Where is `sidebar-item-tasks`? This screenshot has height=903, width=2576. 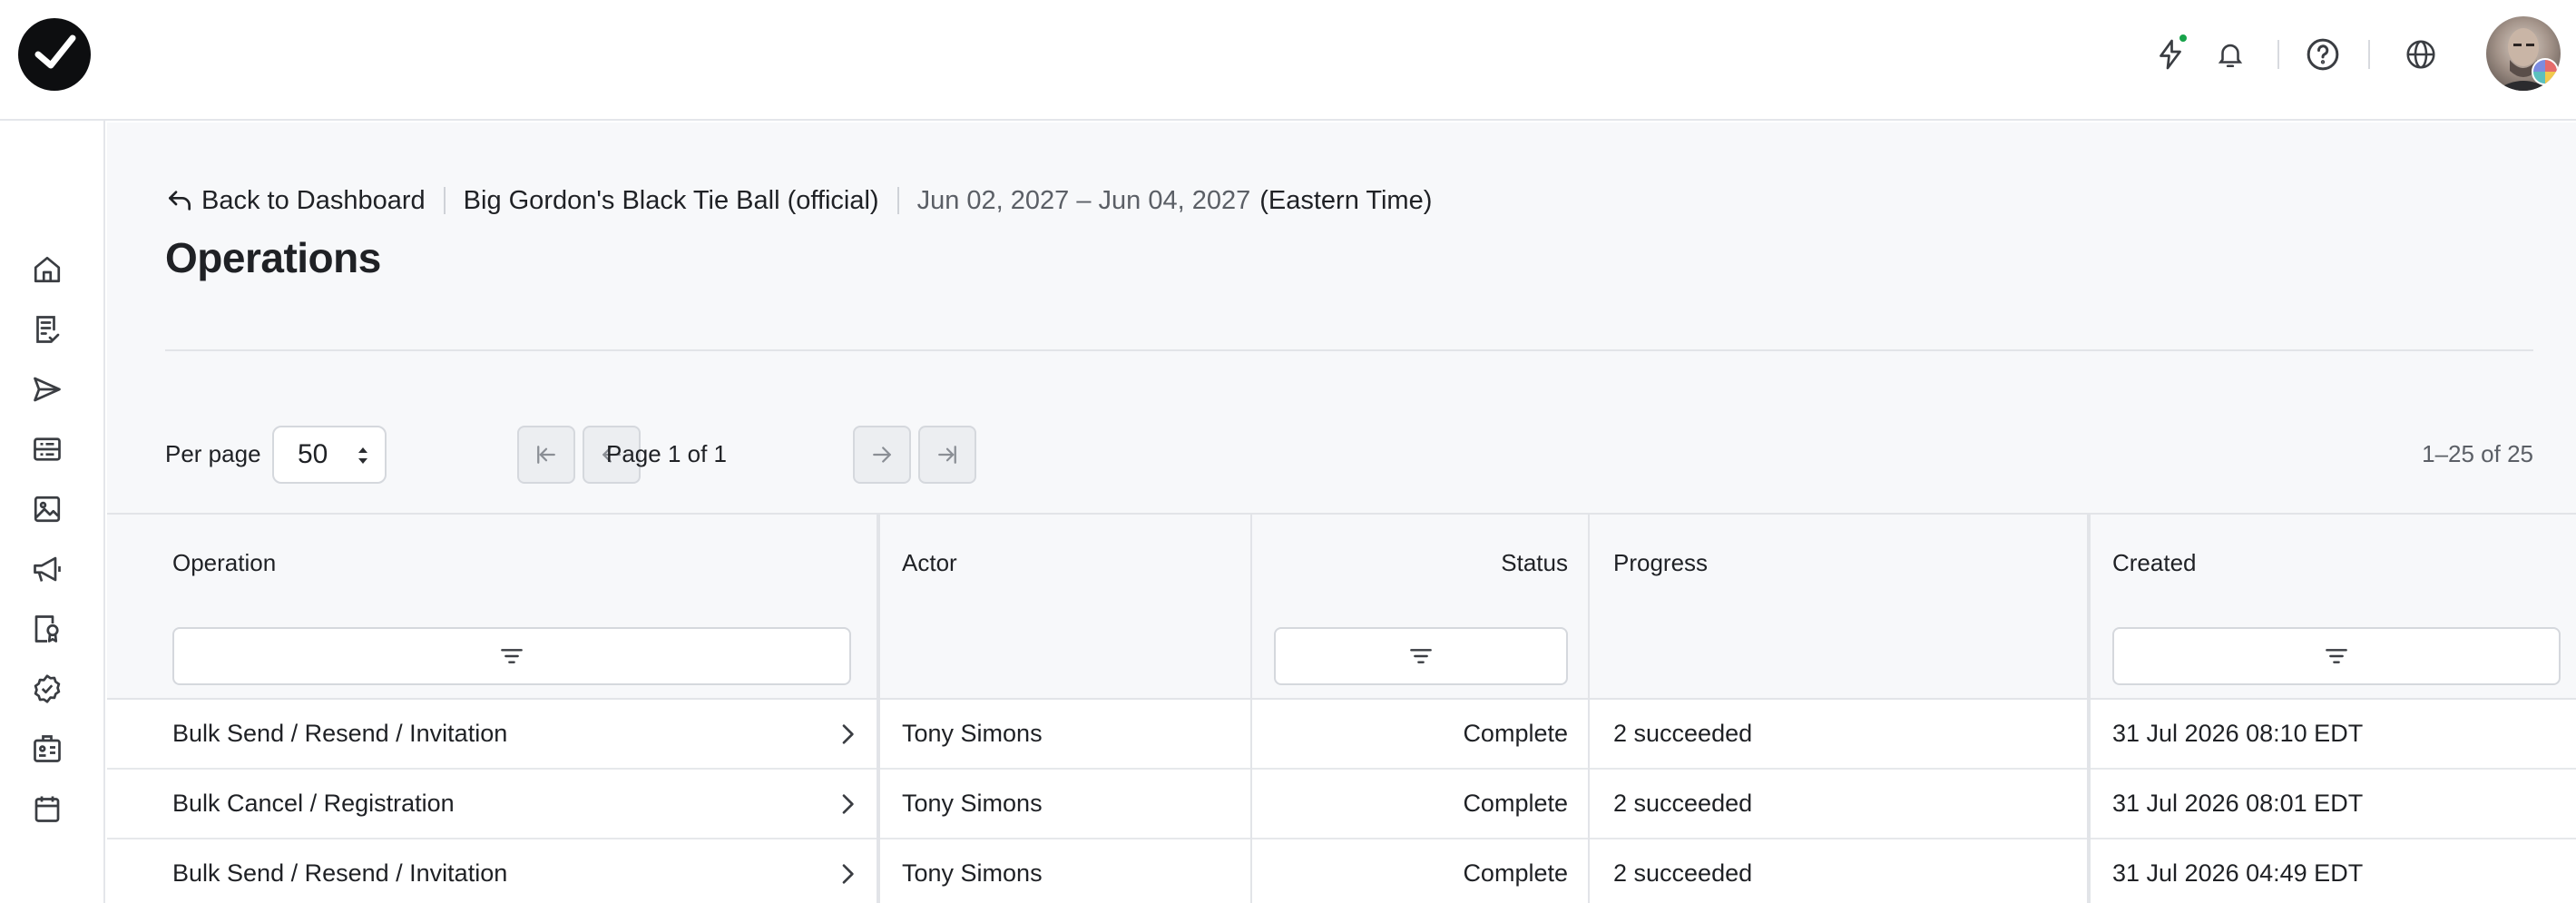
sidebar-item-tasks is located at coordinates (47, 329).